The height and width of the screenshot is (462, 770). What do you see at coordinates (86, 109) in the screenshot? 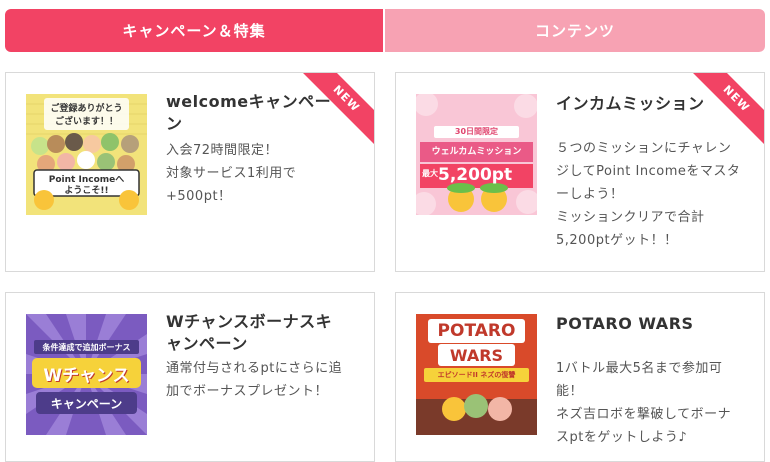
I see `thumb-text-1: ご登録ありがとう` at bounding box center [86, 109].